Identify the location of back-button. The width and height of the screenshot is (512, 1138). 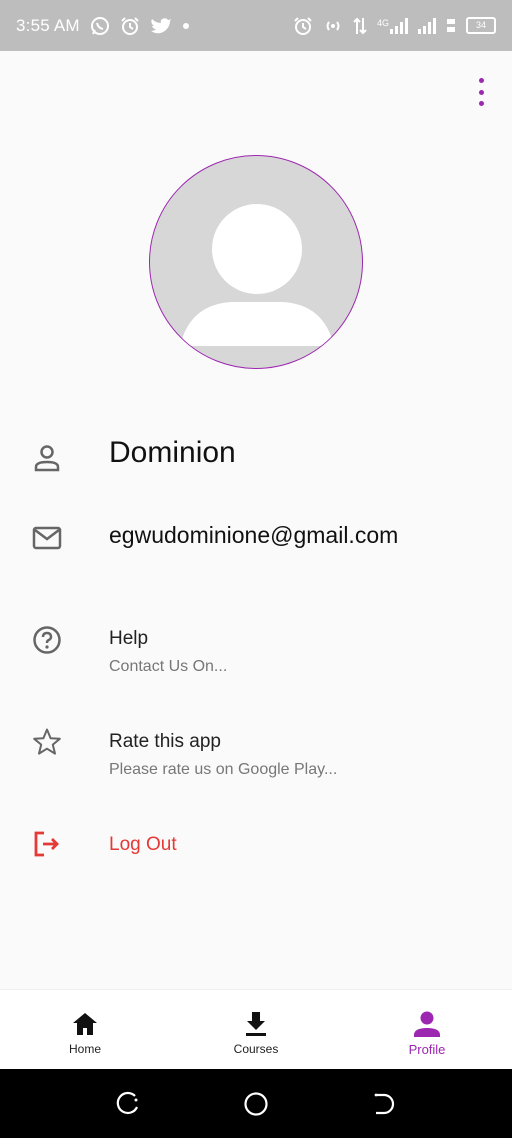
(384, 1104).